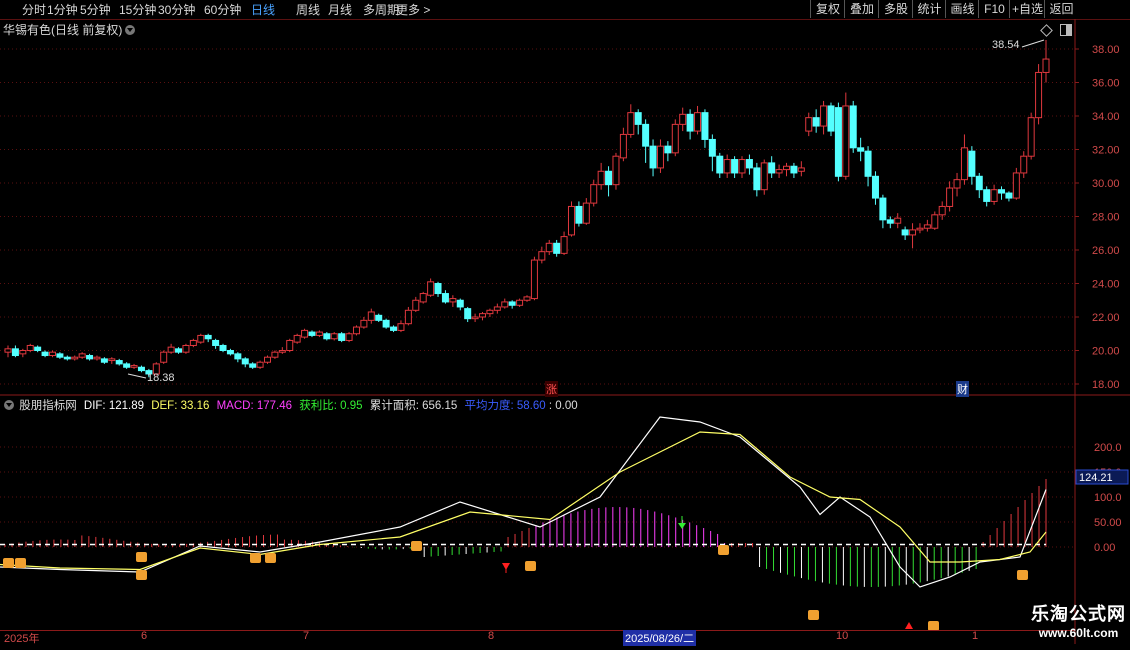 This screenshot has height=650, width=1130. I want to click on month-label: 2025年, so click(22, 639).